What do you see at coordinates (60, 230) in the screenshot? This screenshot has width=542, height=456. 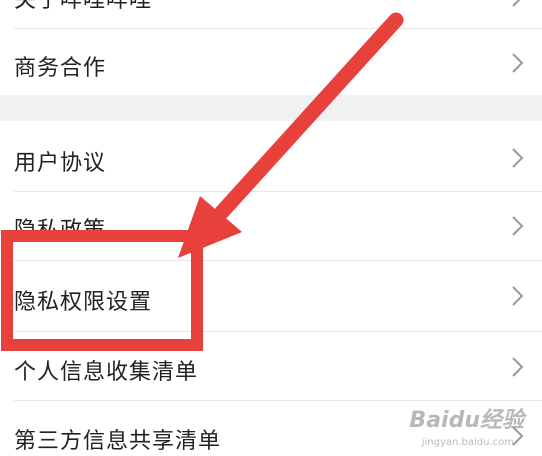 I see `menu-item-label: 隐私政策` at bounding box center [60, 230].